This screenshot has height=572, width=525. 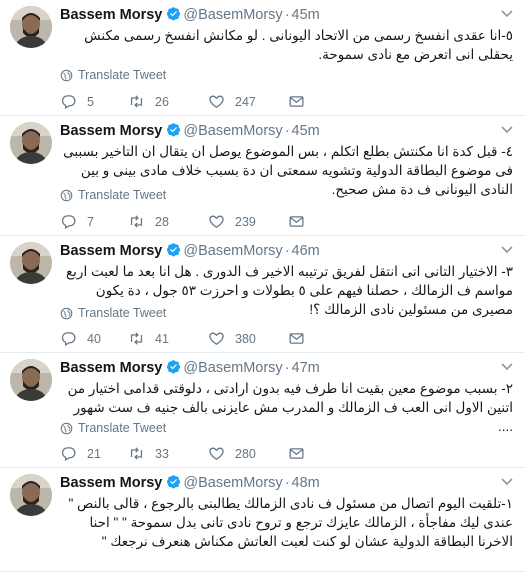 I want to click on like-button: 247, so click(x=248, y=101).